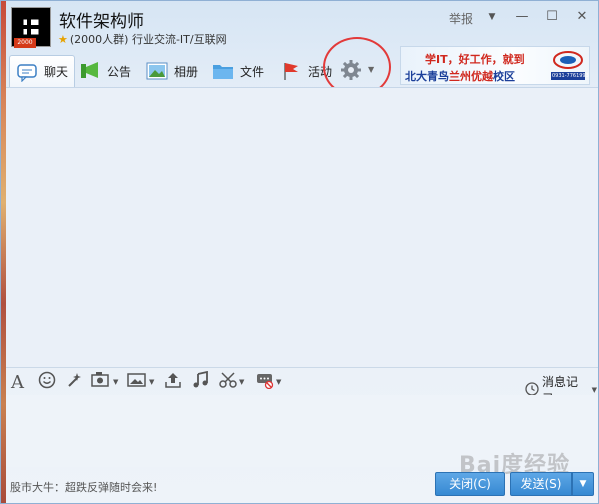 This screenshot has height=504, width=599. Describe the element at coordinates (101, 382) in the screenshot. I see `screenshot-icon` at that location.